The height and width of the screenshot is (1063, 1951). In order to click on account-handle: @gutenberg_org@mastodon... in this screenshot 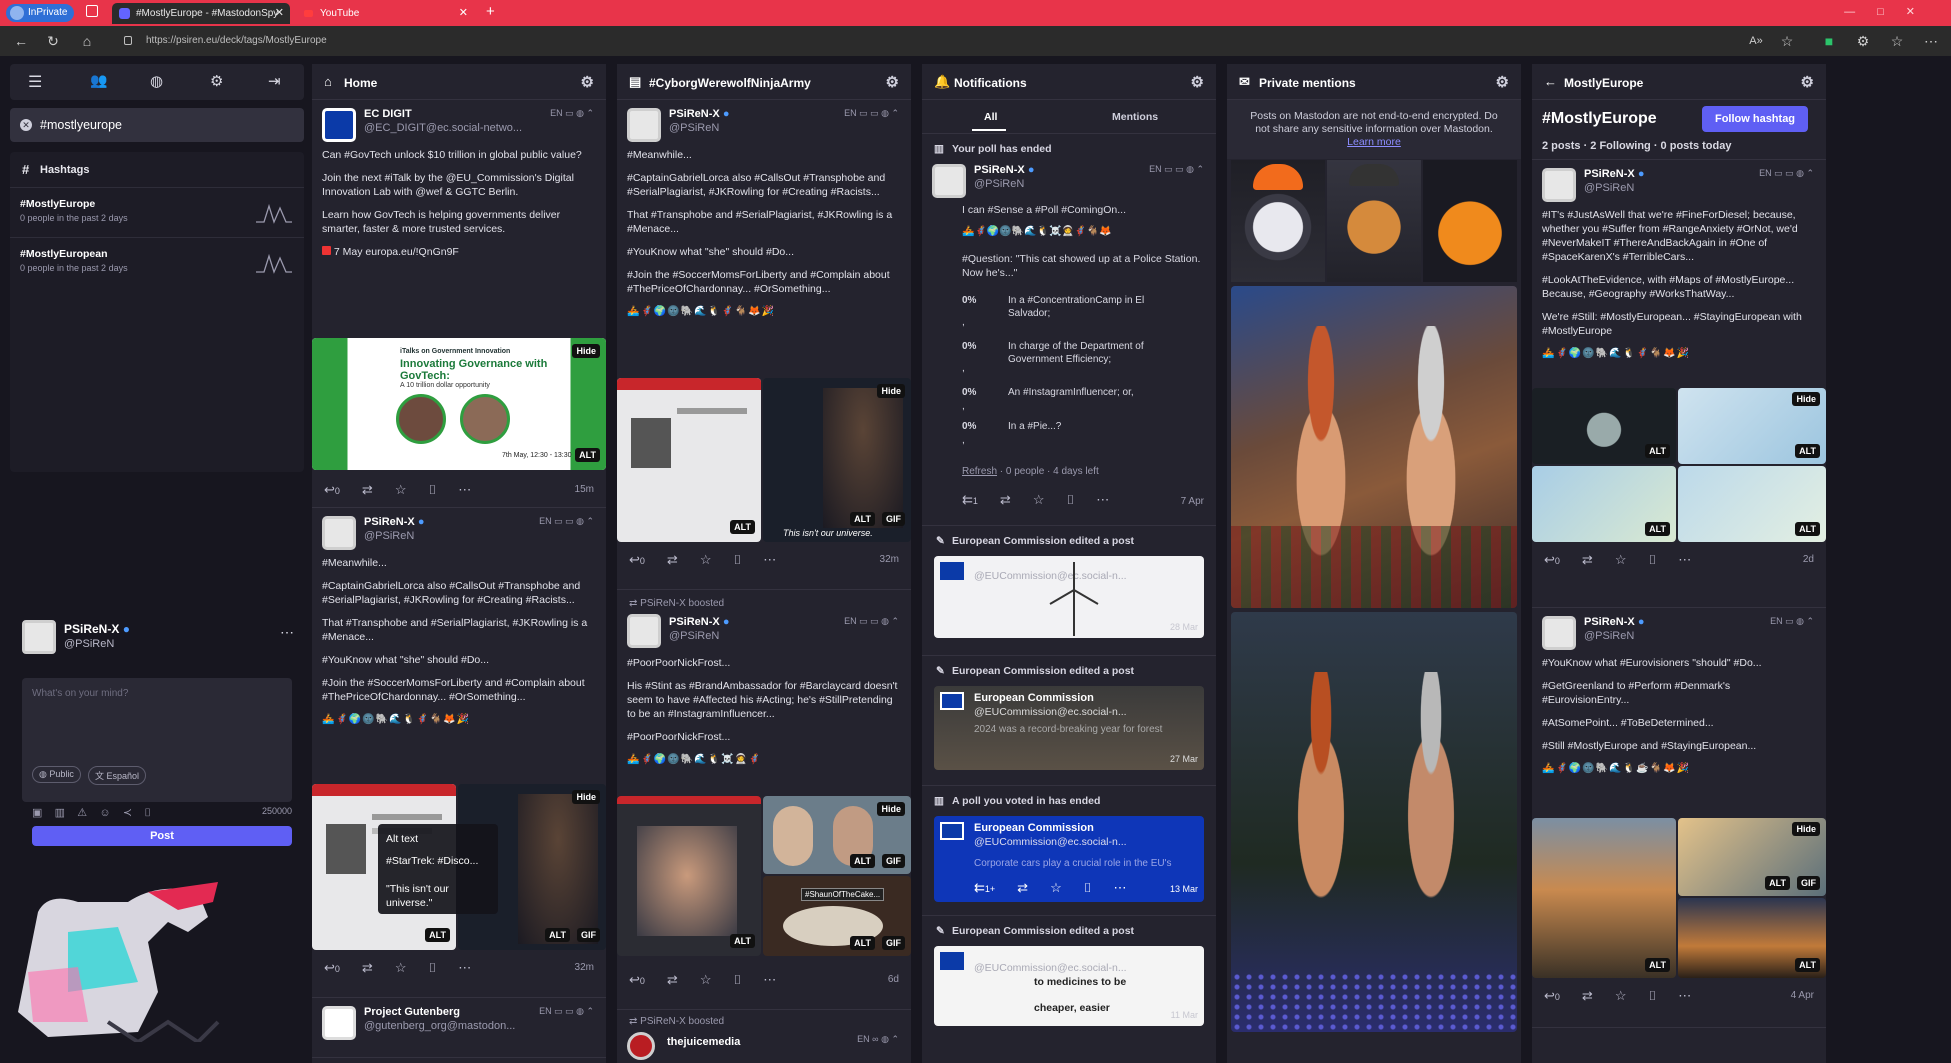, I will do `click(439, 1026)`.